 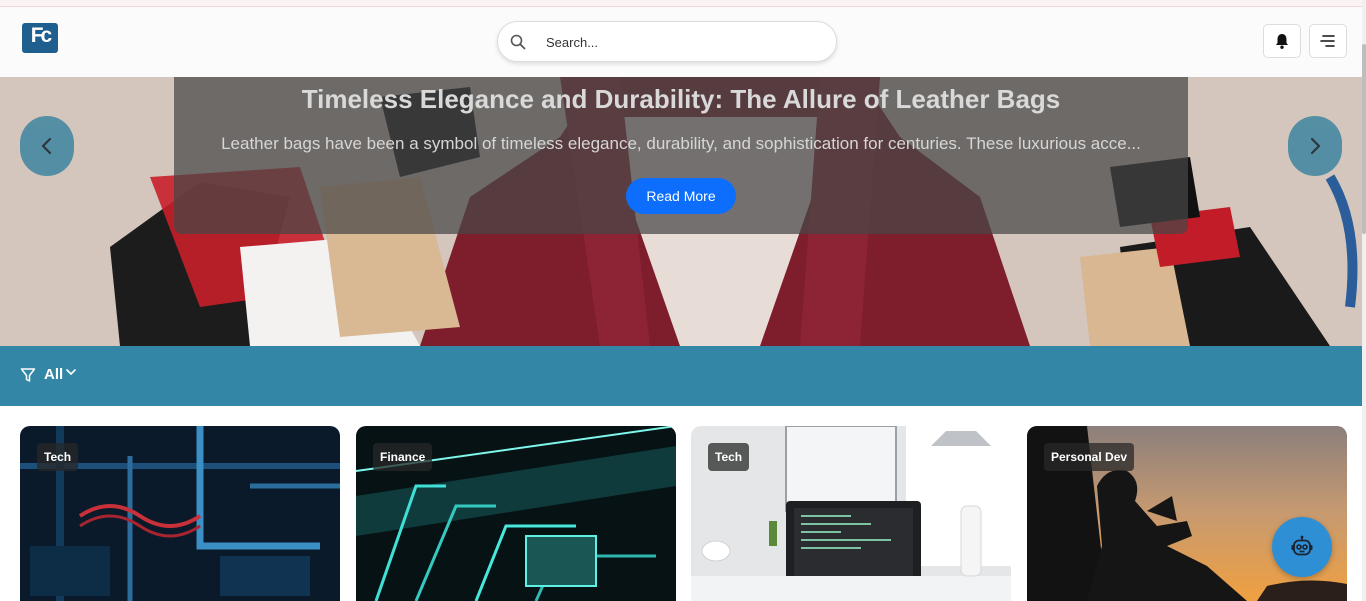 I want to click on notifications-button, so click(x=1282, y=41).